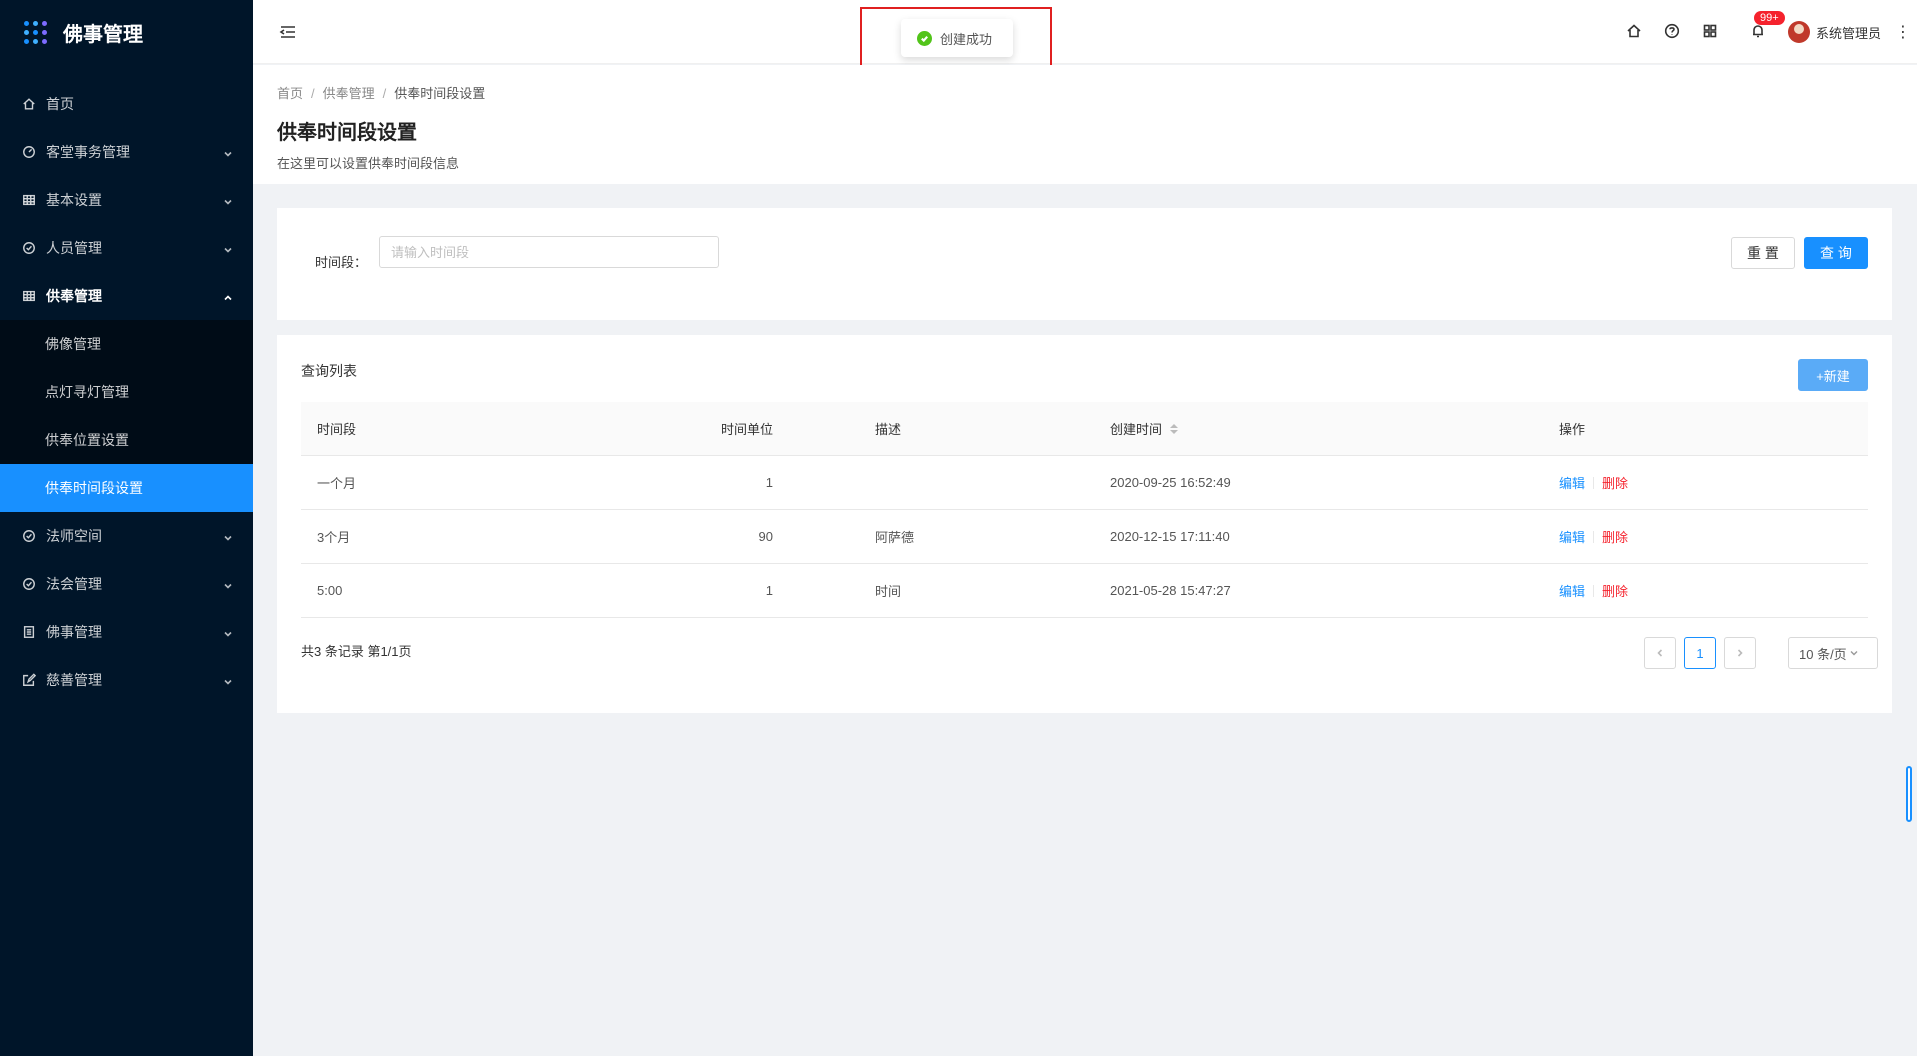 This screenshot has width=1917, height=1056. I want to click on toast-message: 创建成功, so click(966, 39).